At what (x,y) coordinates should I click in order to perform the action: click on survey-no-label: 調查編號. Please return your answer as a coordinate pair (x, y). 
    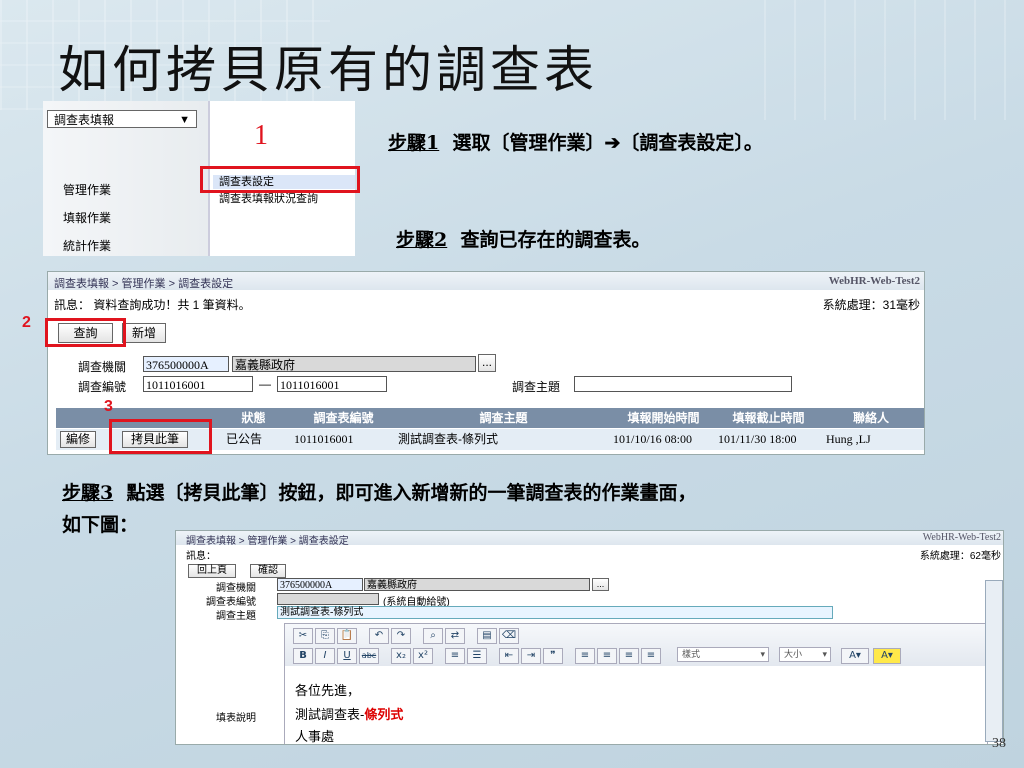
    Looking at the image, I should click on (102, 387).